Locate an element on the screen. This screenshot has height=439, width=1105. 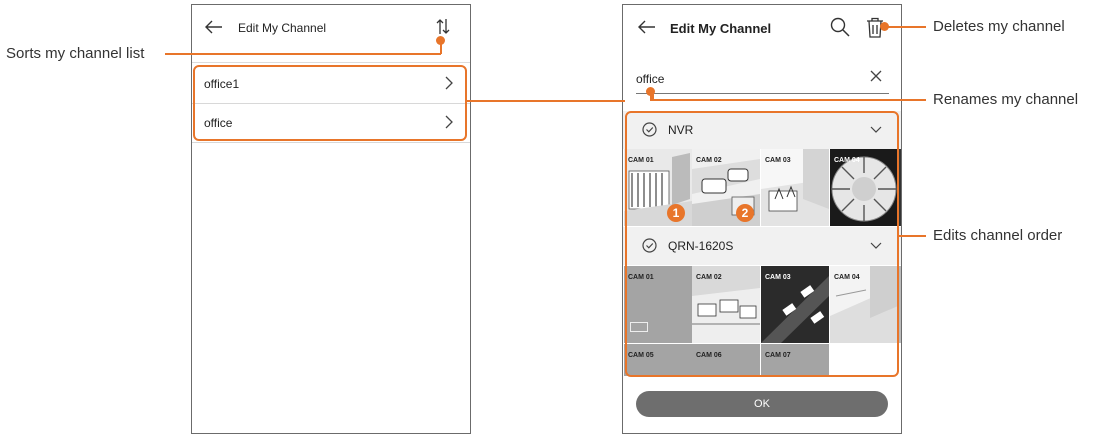
callout-rename: Renames my channel is located at coordinates (1006, 99).